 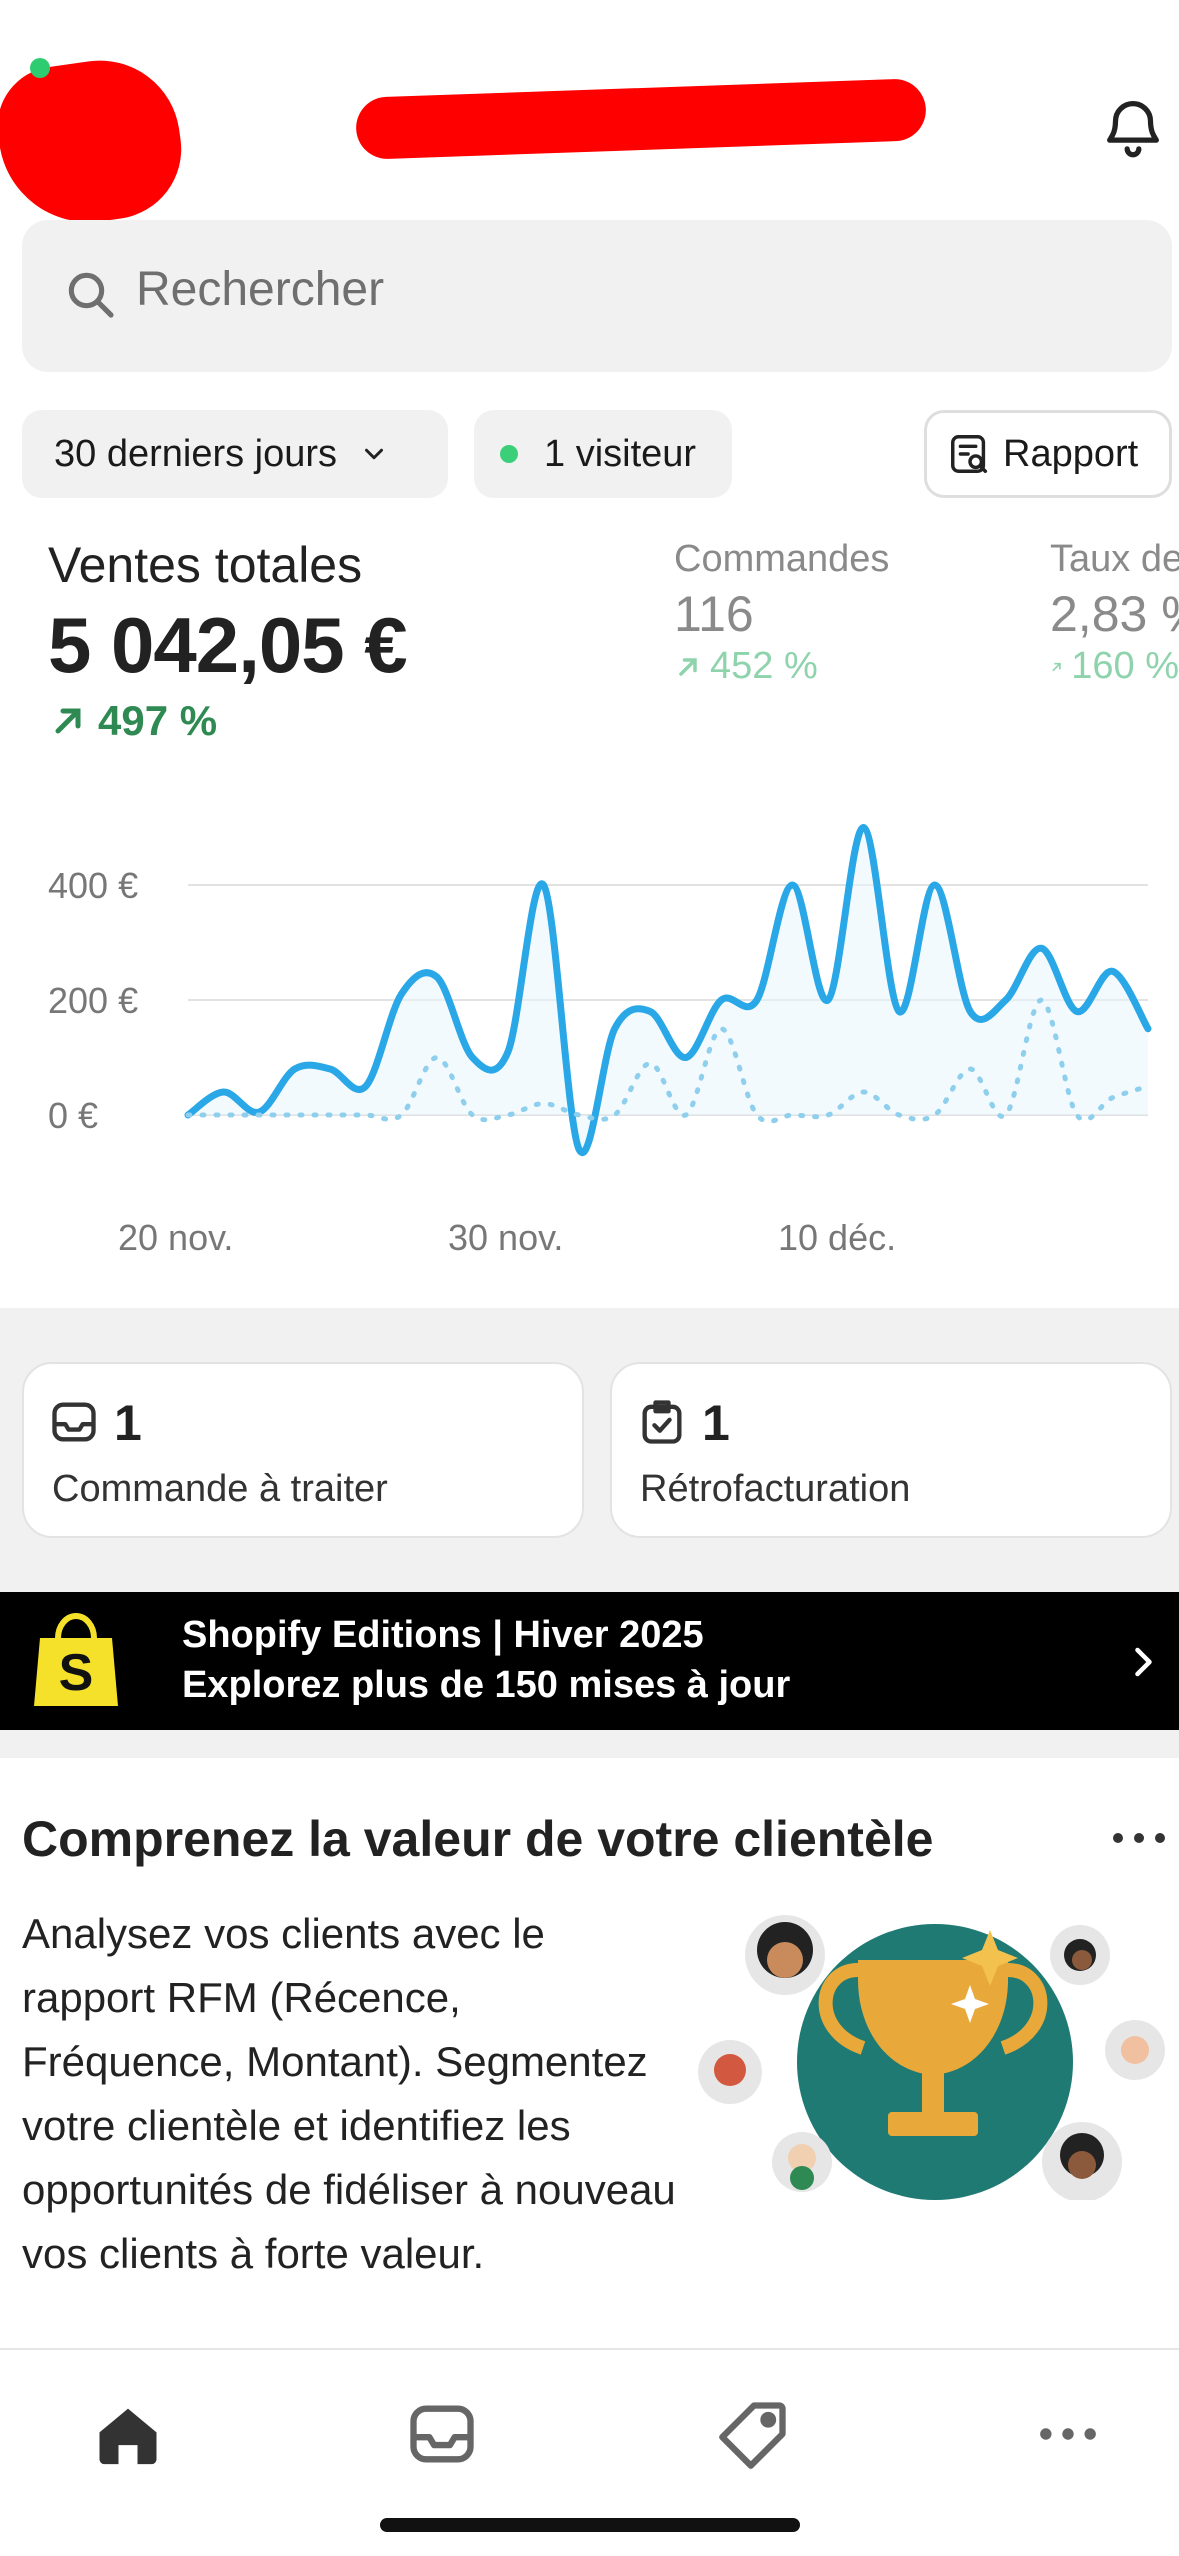 What do you see at coordinates (175, 1237) in the screenshot?
I see `x-tick-label: 20 nov.` at bounding box center [175, 1237].